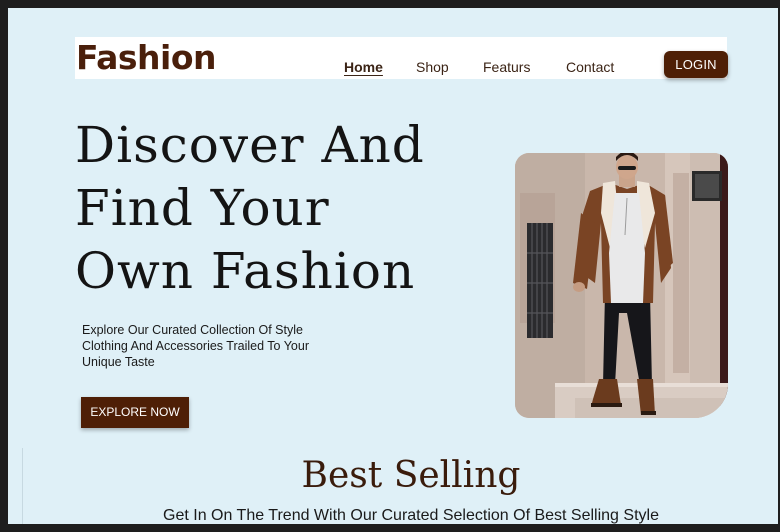 The width and height of the screenshot is (780, 532). Describe the element at coordinates (245, 271) in the screenshot. I see `hero-title-line: Own Fashion` at that location.